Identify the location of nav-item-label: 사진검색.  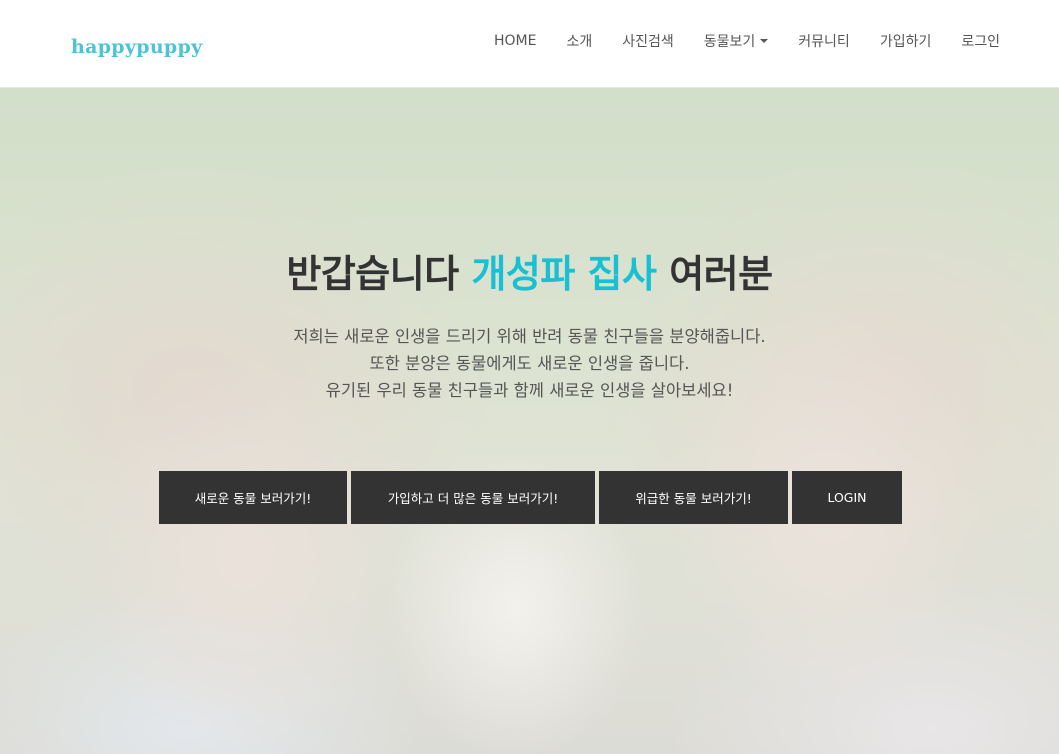
(648, 42).